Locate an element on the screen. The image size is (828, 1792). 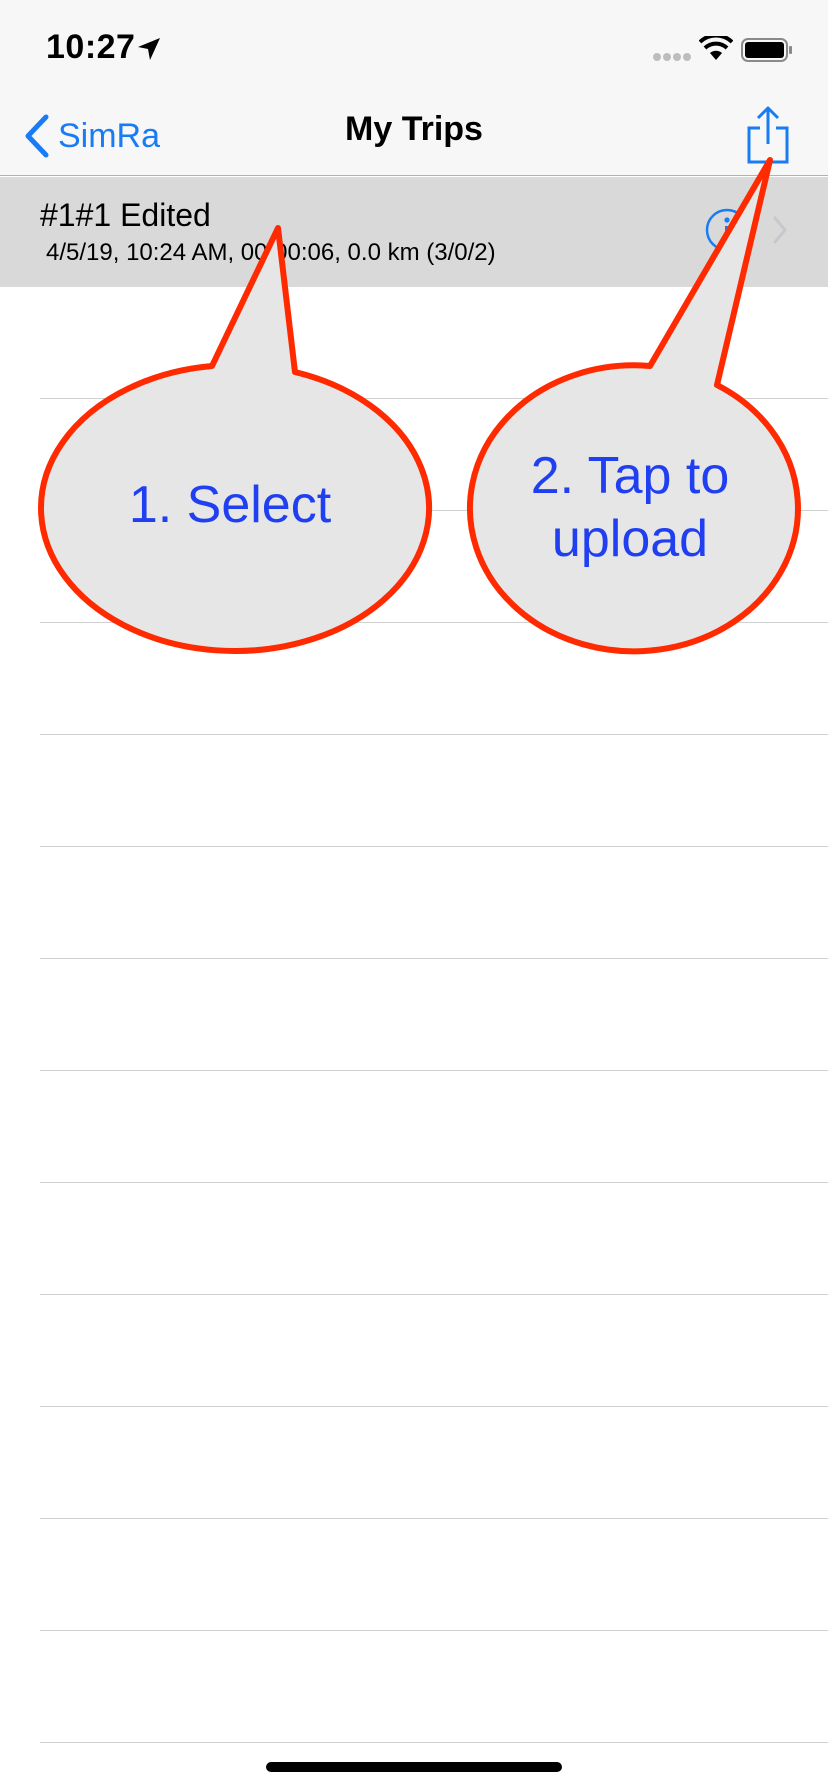
status-time: 10:27 is located at coordinates (91, 47).